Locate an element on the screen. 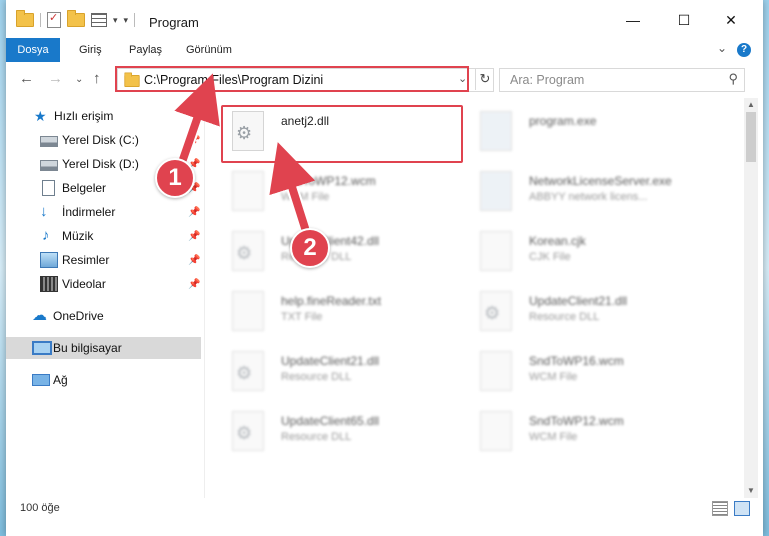  step-1-badge: 1 is located at coordinates (175, 178).